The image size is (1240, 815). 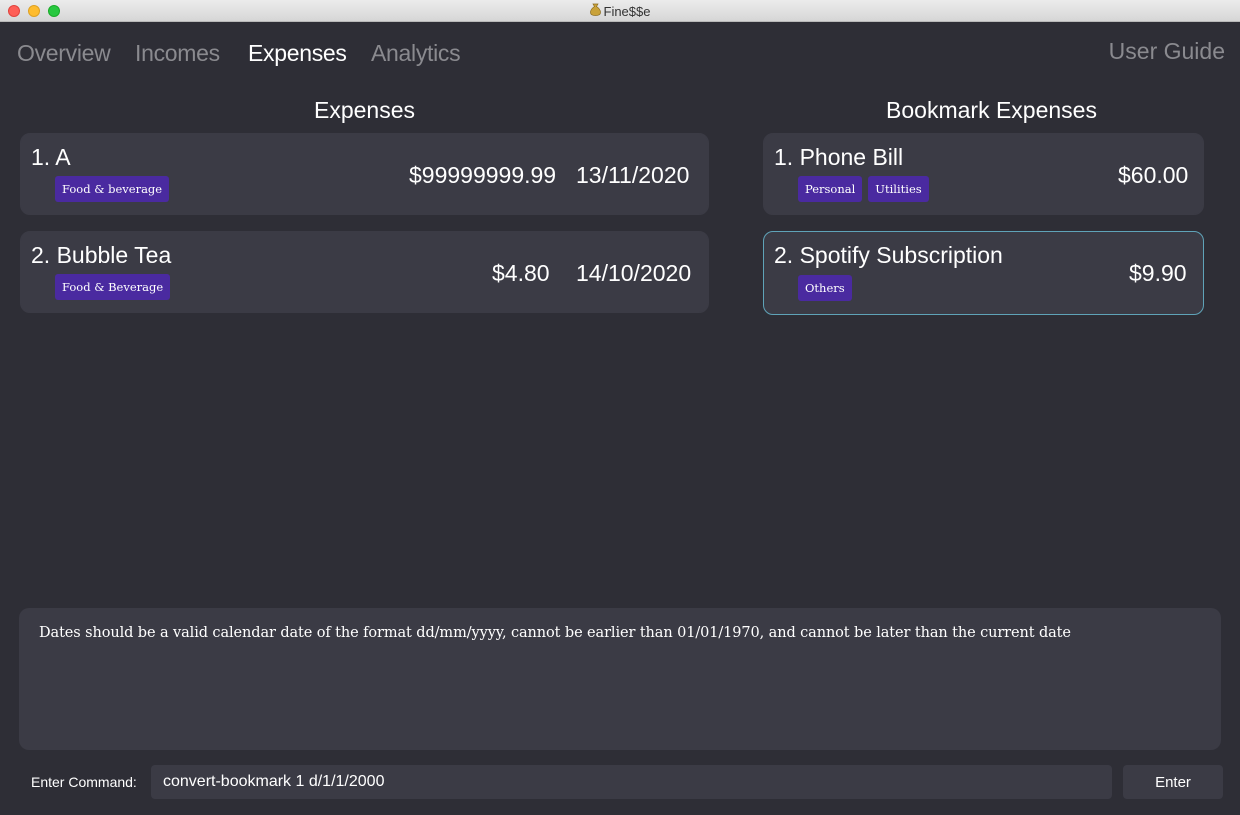 I want to click on category-tag: Others, so click(x=825, y=288).